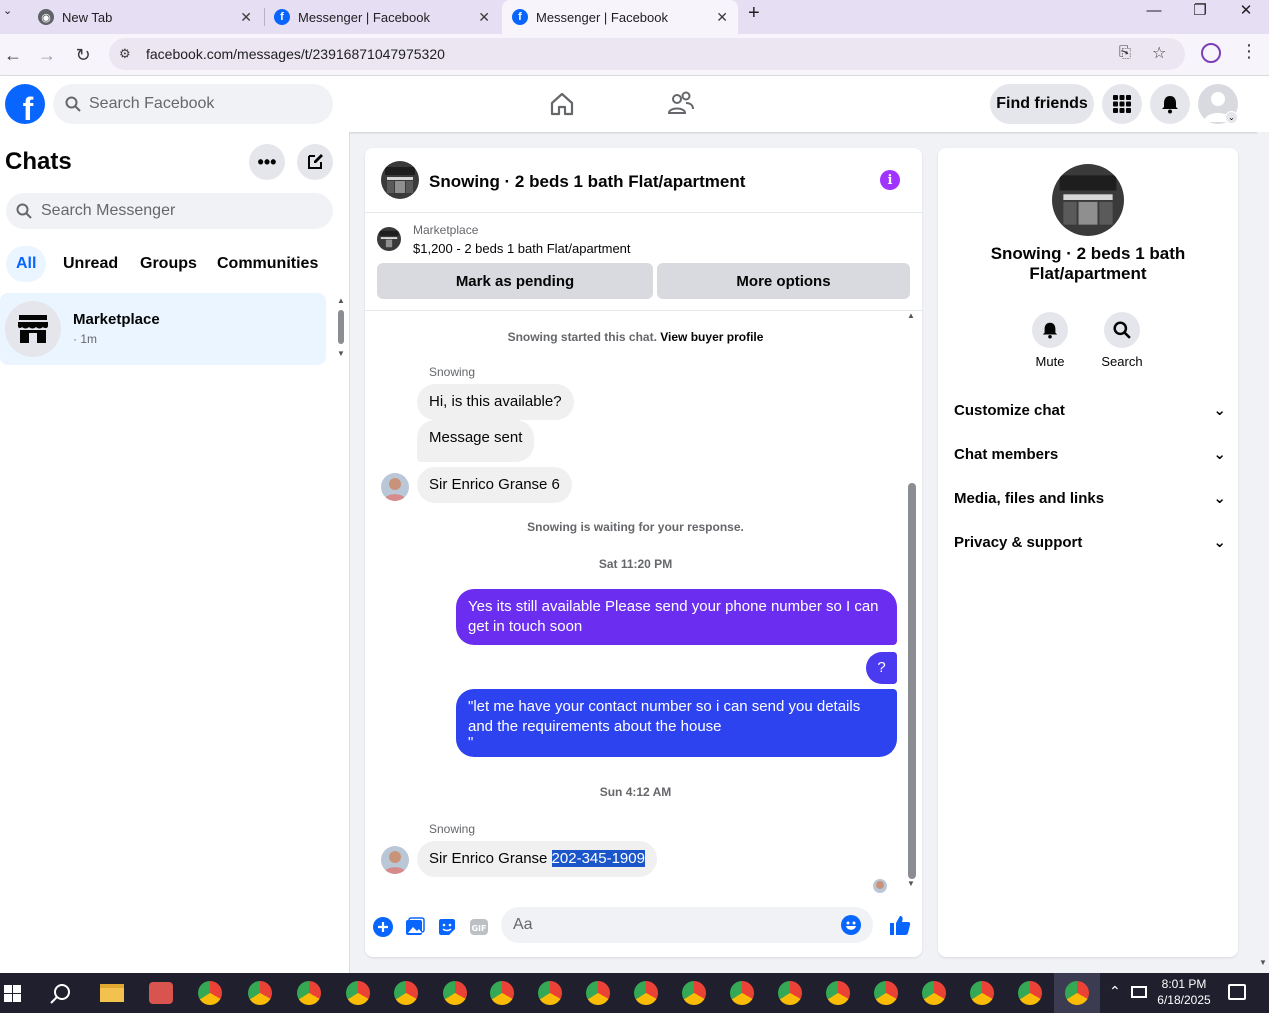 The height and width of the screenshot is (1013, 1269). Describe the element at coordinates (1237, 992) in the screenshot. I see `notification-center-icon` at that location.